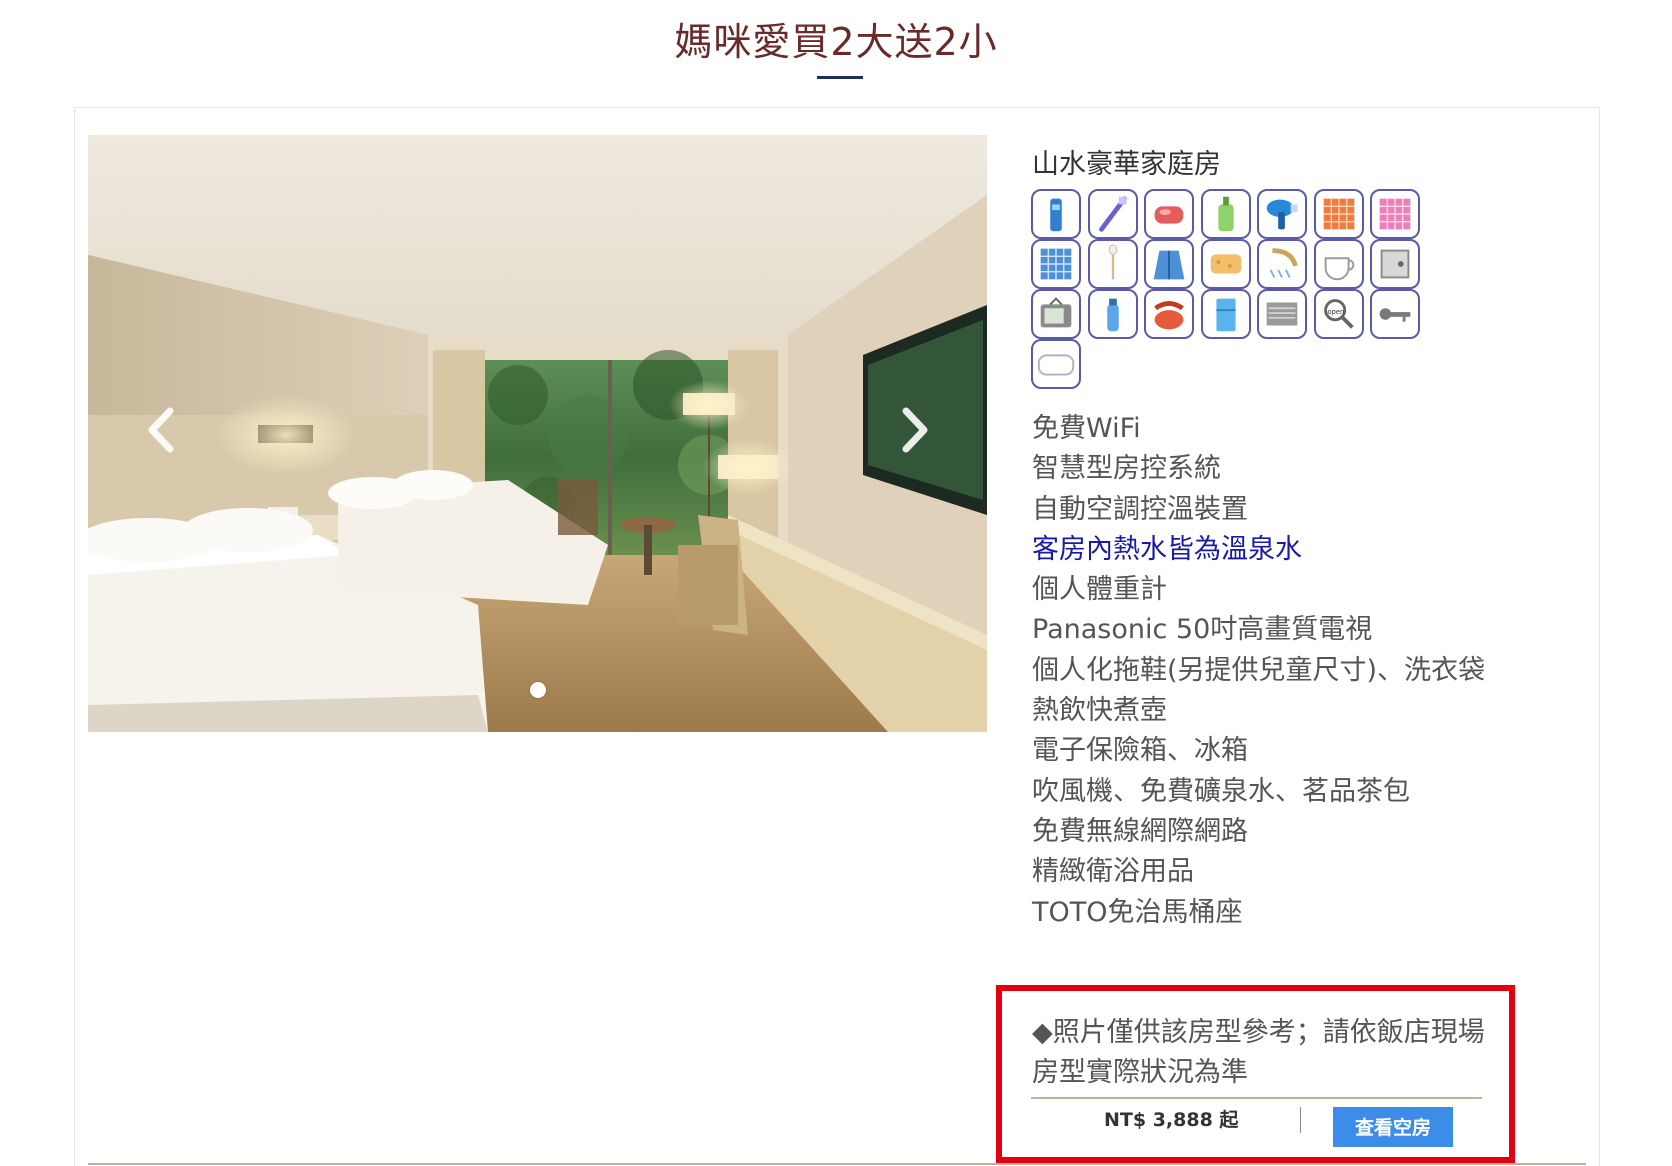  Describe the element at coordinates (1171, 1120) in the screenshot. I see `room-price: NT$ 3,888 起` at that location.